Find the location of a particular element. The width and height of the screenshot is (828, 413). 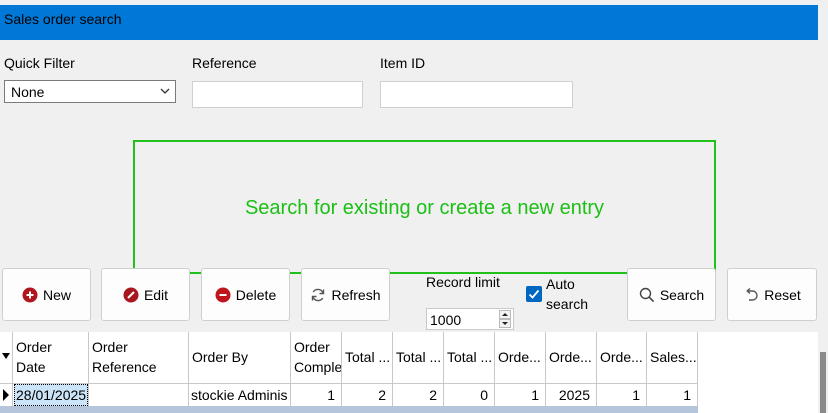

delete-button-label: Delete is located at coordinates (256, 294).